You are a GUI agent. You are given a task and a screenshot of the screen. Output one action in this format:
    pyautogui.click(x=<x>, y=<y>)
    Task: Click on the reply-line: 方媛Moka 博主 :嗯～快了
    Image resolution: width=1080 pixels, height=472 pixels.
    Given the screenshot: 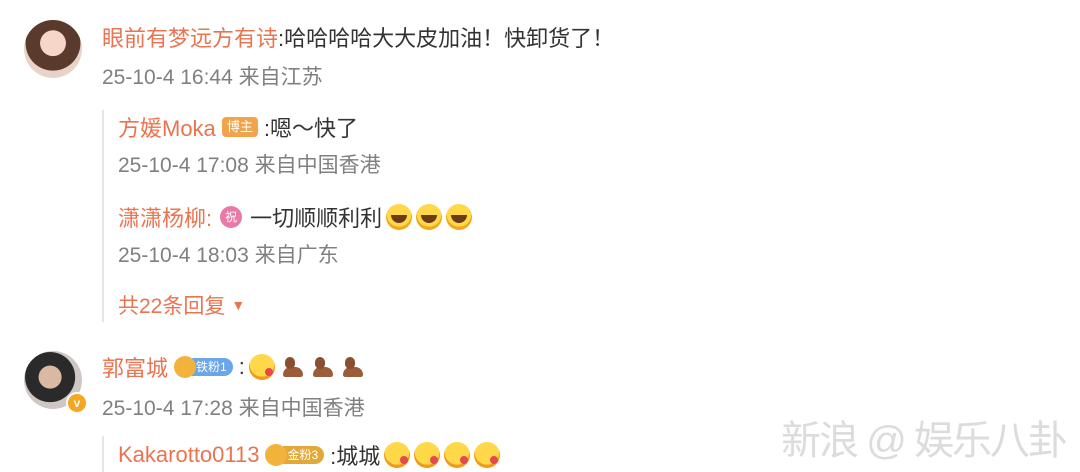 What is the action you would take?
    pyautogui.click(x=238, y=127)
    